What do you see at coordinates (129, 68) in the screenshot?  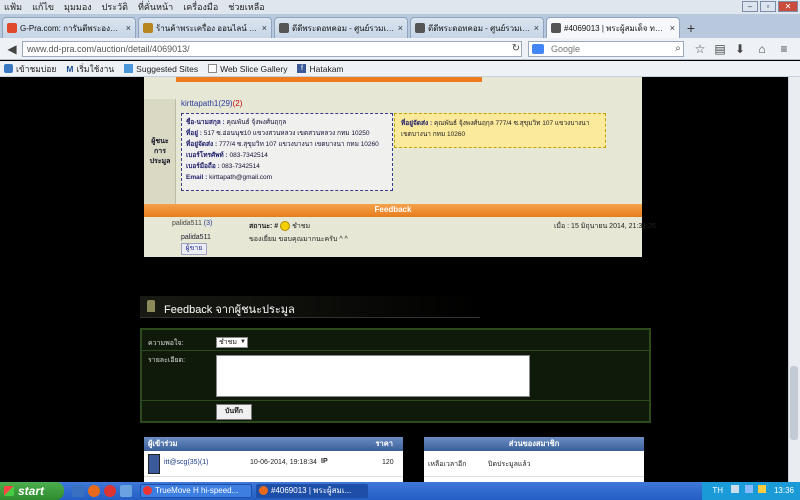 I see `ie-icon` at bounding box center [129, 68].